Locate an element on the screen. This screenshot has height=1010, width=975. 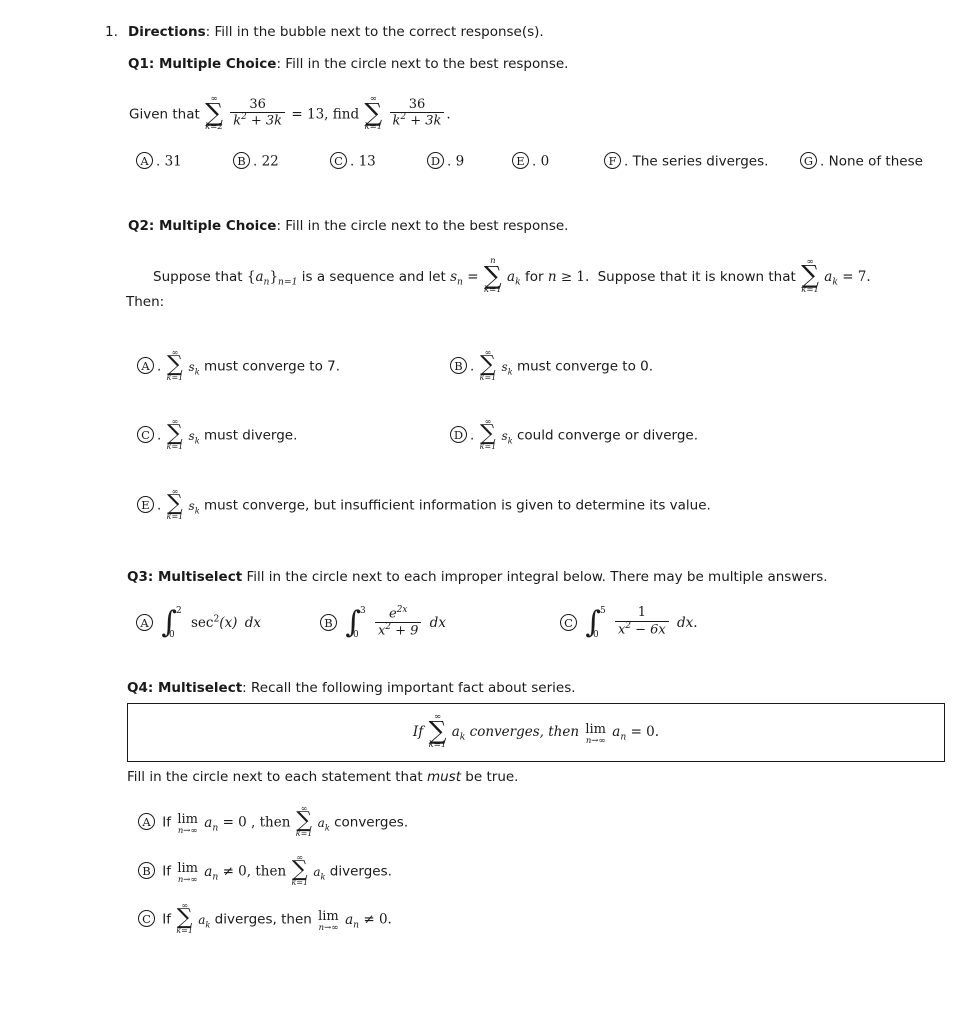
q1-option-b: B. 22 is located at coordinates (256, 161).